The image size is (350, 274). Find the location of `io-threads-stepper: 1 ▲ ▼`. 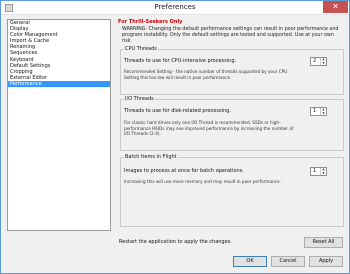

io-threads-stepper: 1 ▲ ▼ is located at coordinates (318, 111).